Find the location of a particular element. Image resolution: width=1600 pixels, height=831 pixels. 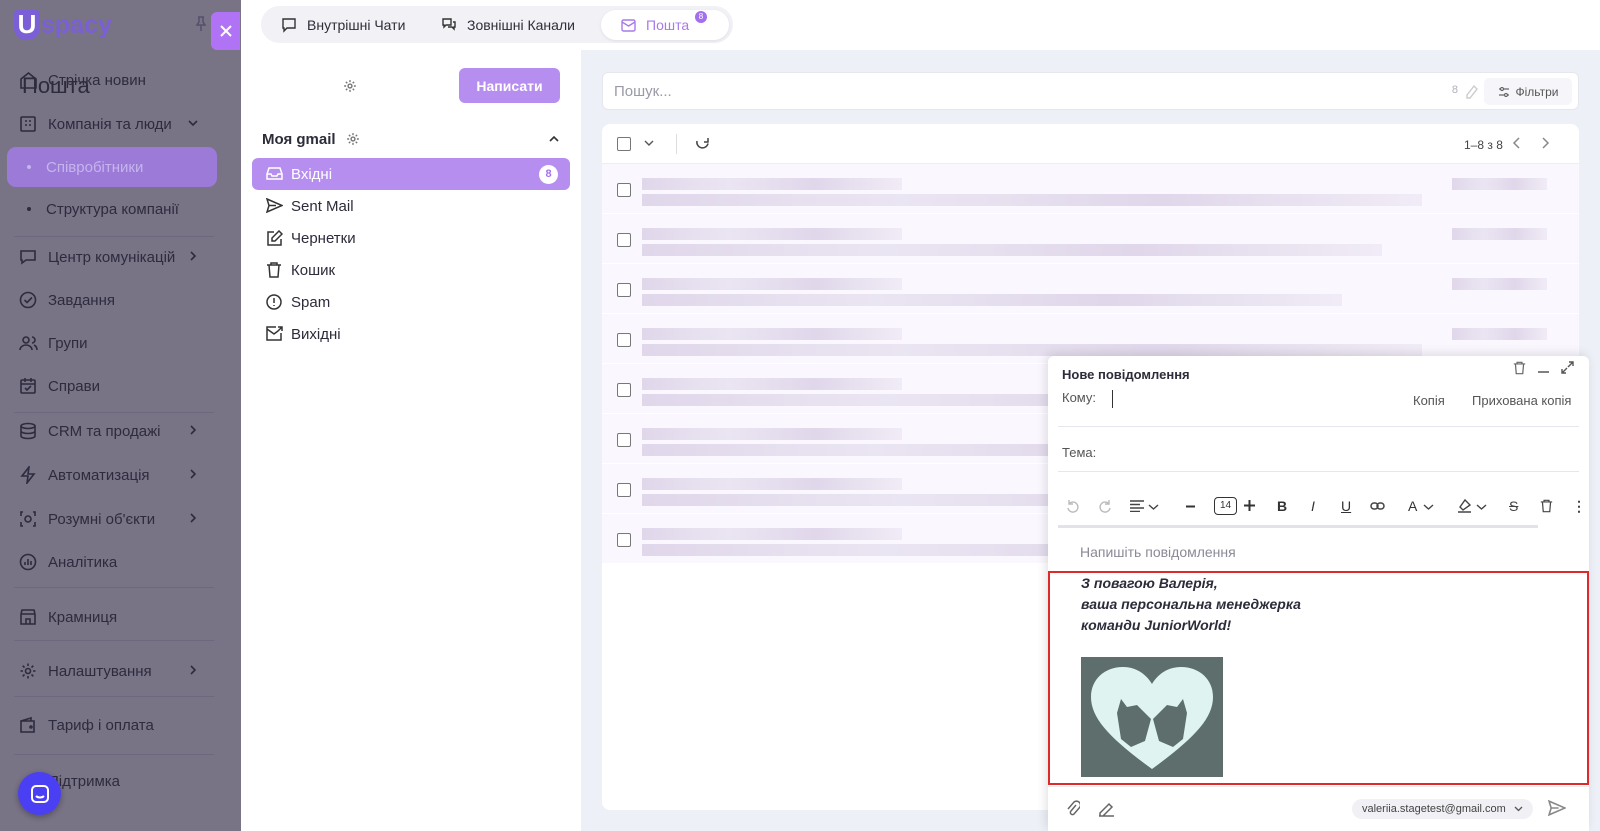

search-bar: Пошук... 8 Фільтри is located at coordinates (1090, 91).